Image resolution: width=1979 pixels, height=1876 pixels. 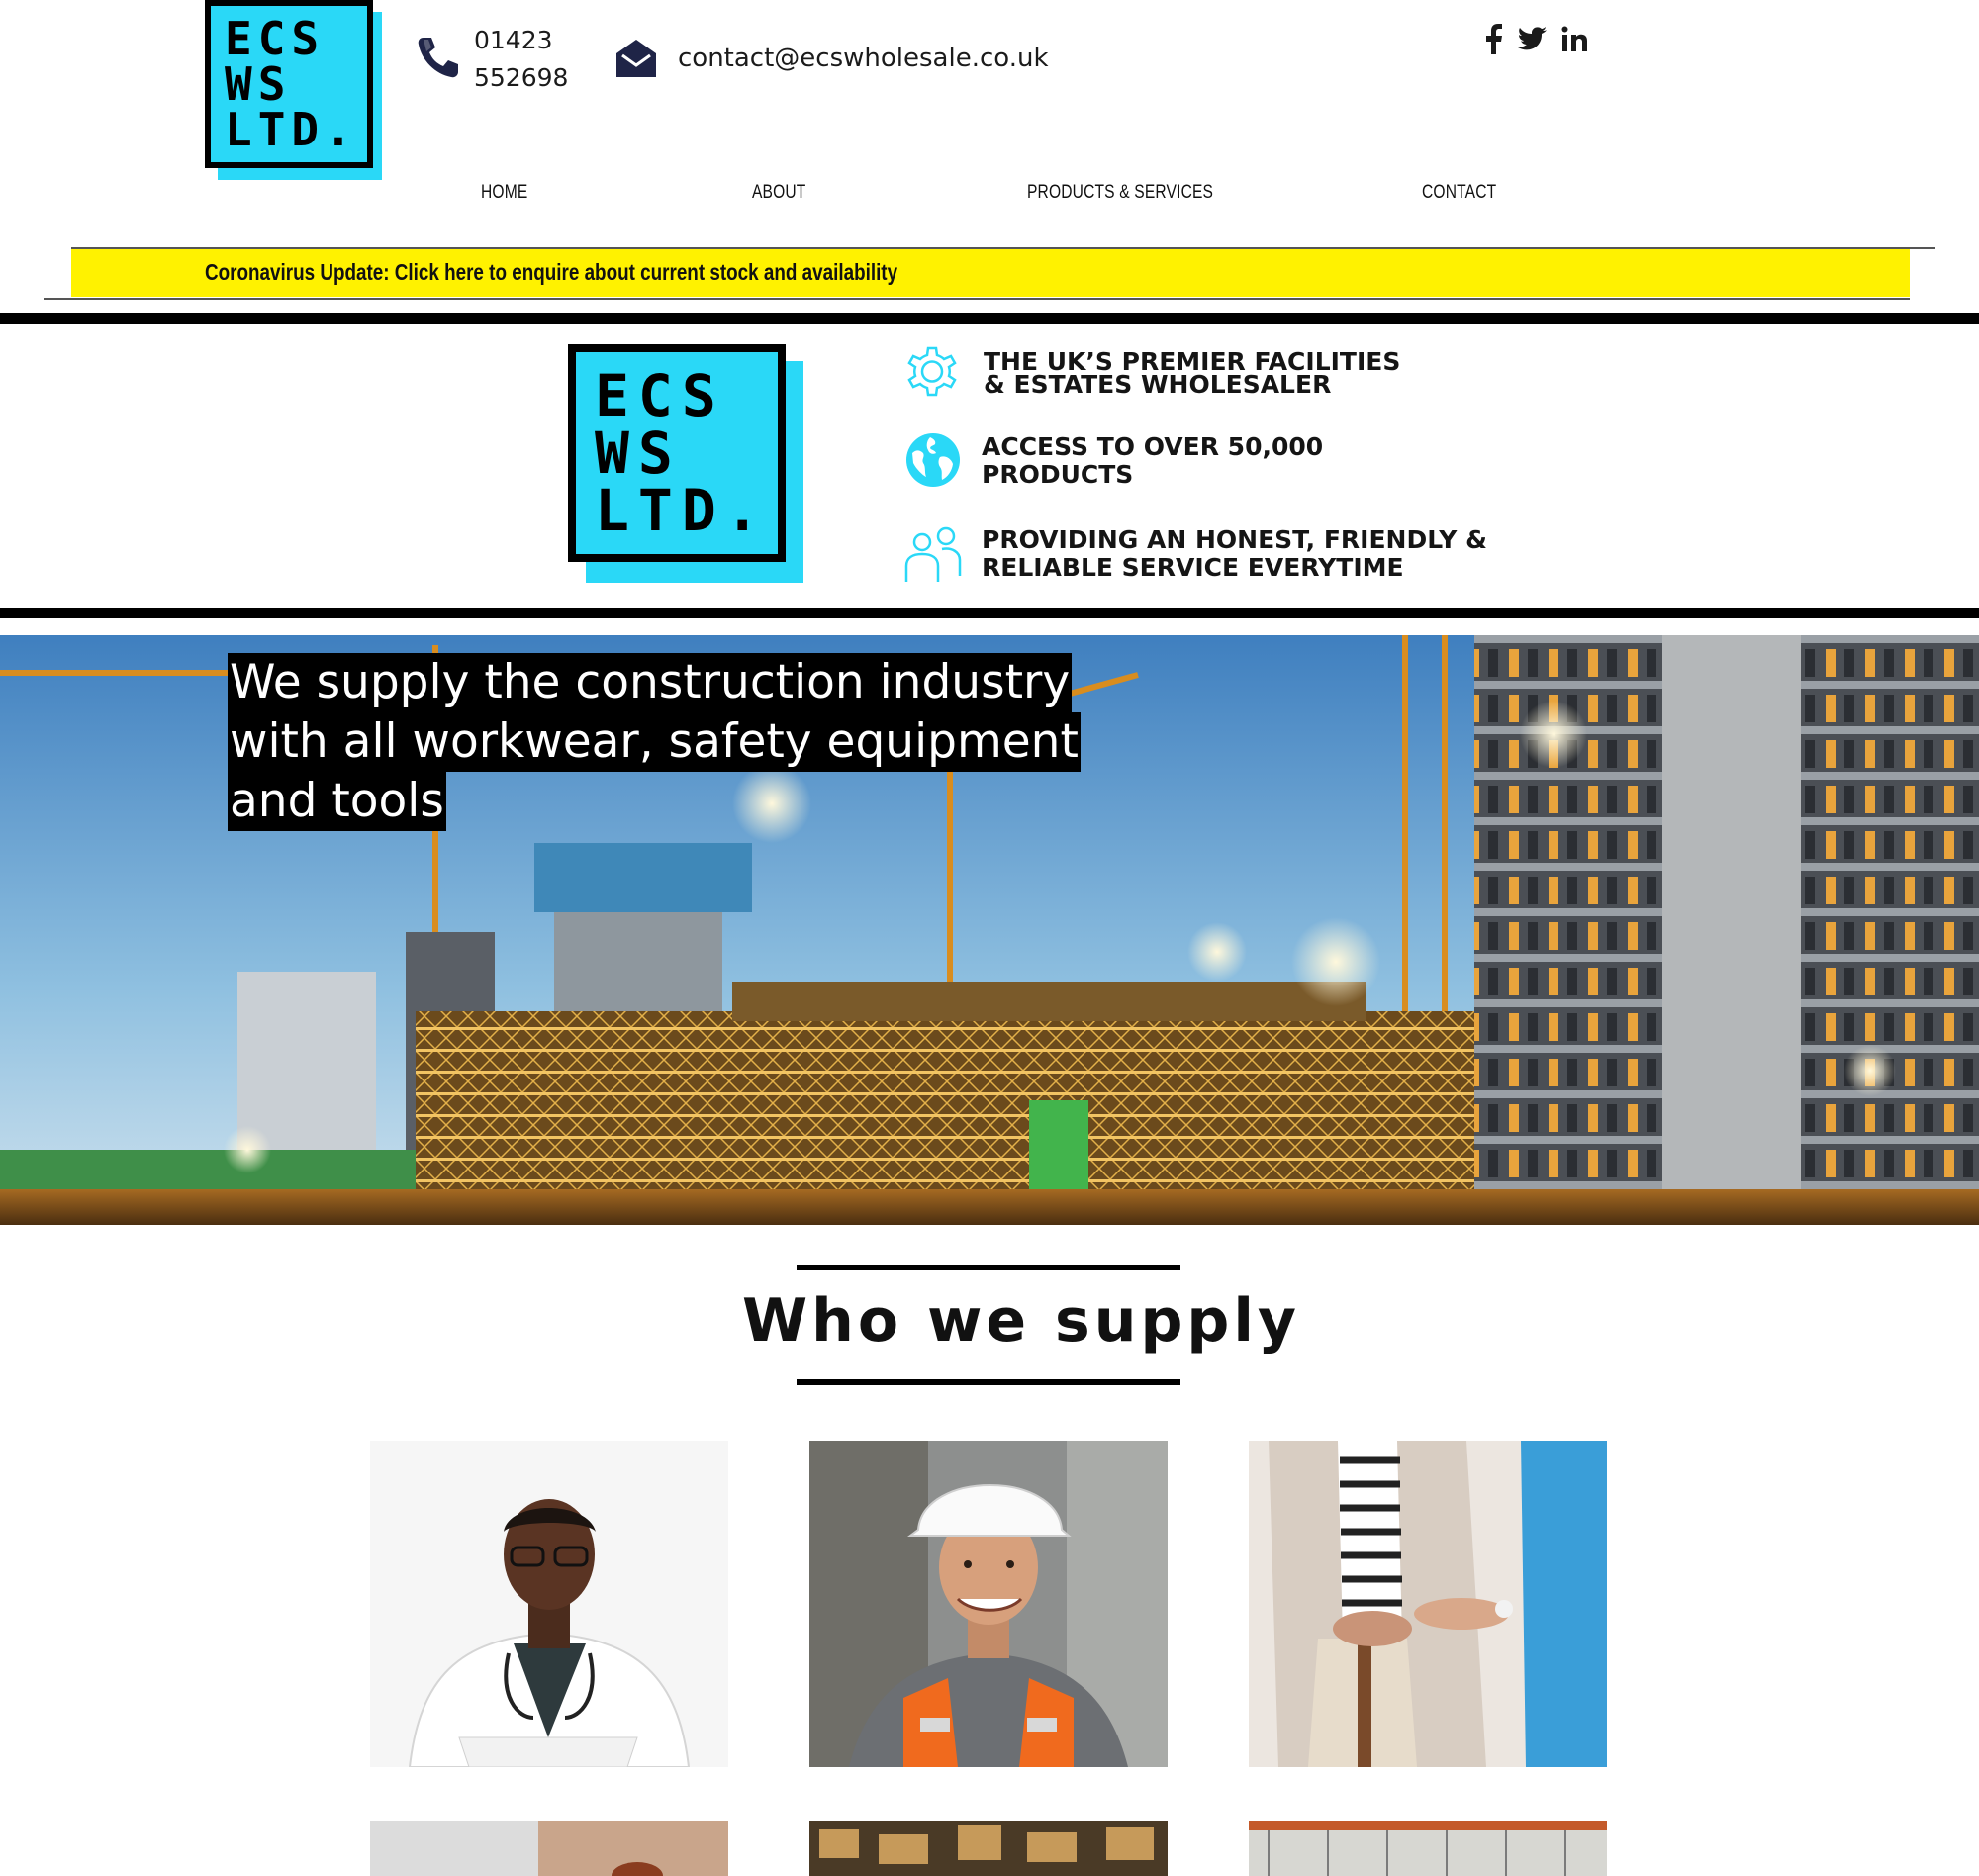 What do you see at coordinates (1193, 567) in the screenshot?
I see `feature-text-3-line-2: RELIABLE SERVICE EVERYTIME` at bounding box center [1193, 567].